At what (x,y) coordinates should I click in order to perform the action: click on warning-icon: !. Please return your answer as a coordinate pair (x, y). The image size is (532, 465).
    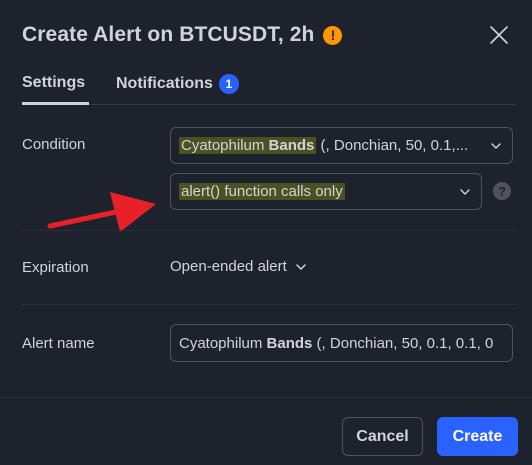
    Looking at the image, I should click on (333, 35).